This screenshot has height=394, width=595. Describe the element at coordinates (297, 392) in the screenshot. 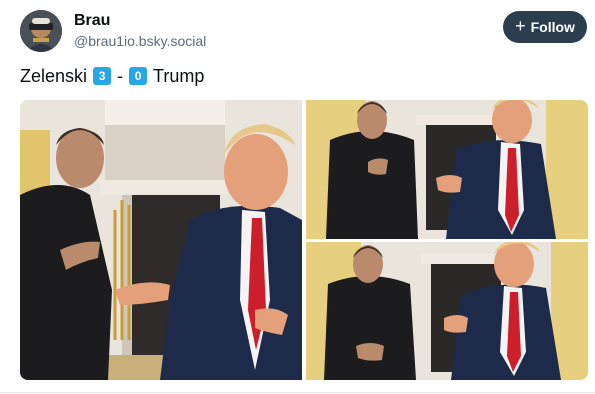

I see `post-divider` at that location.